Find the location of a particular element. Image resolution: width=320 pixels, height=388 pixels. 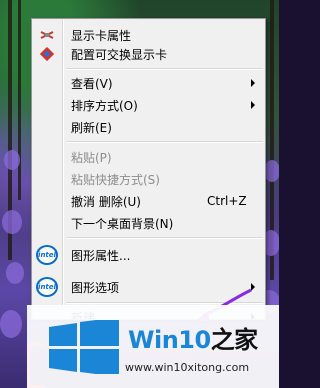

menu-item-next-desktop-background: 下一个桌面背景(N) is located at coordinates (148, 223).